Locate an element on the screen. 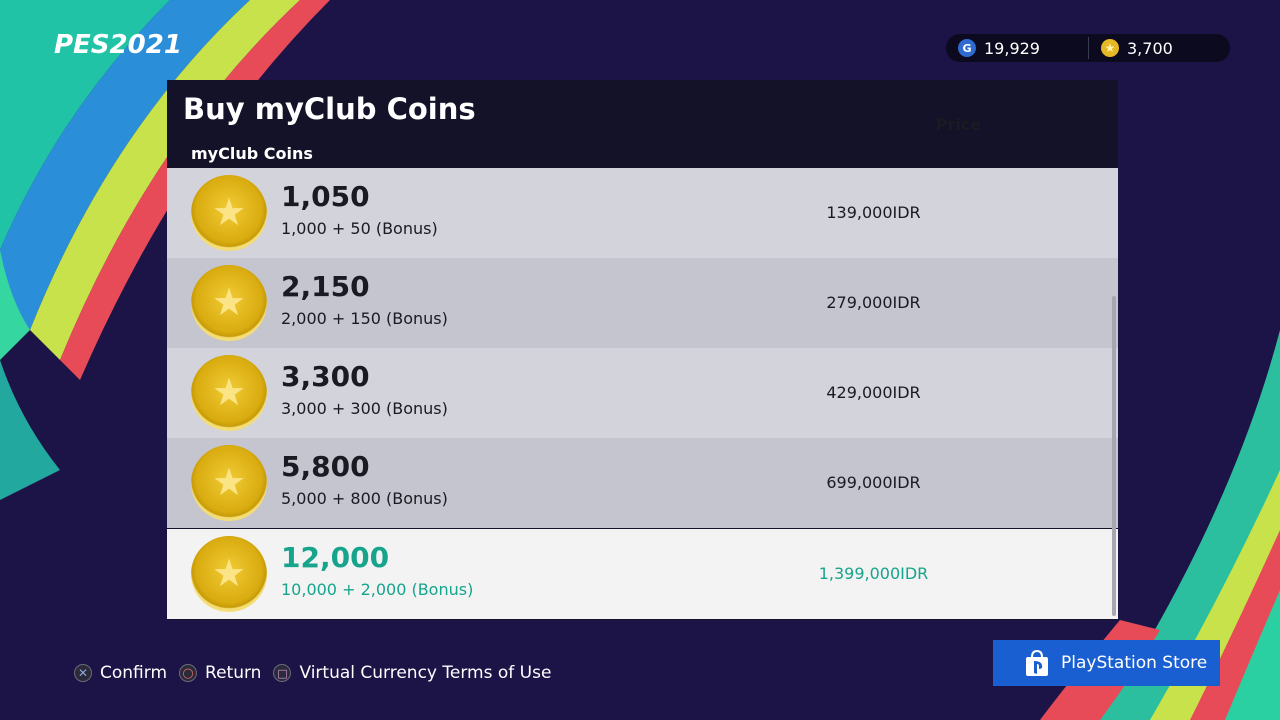  column-header-price: Price is located at coordinates (958, 124).